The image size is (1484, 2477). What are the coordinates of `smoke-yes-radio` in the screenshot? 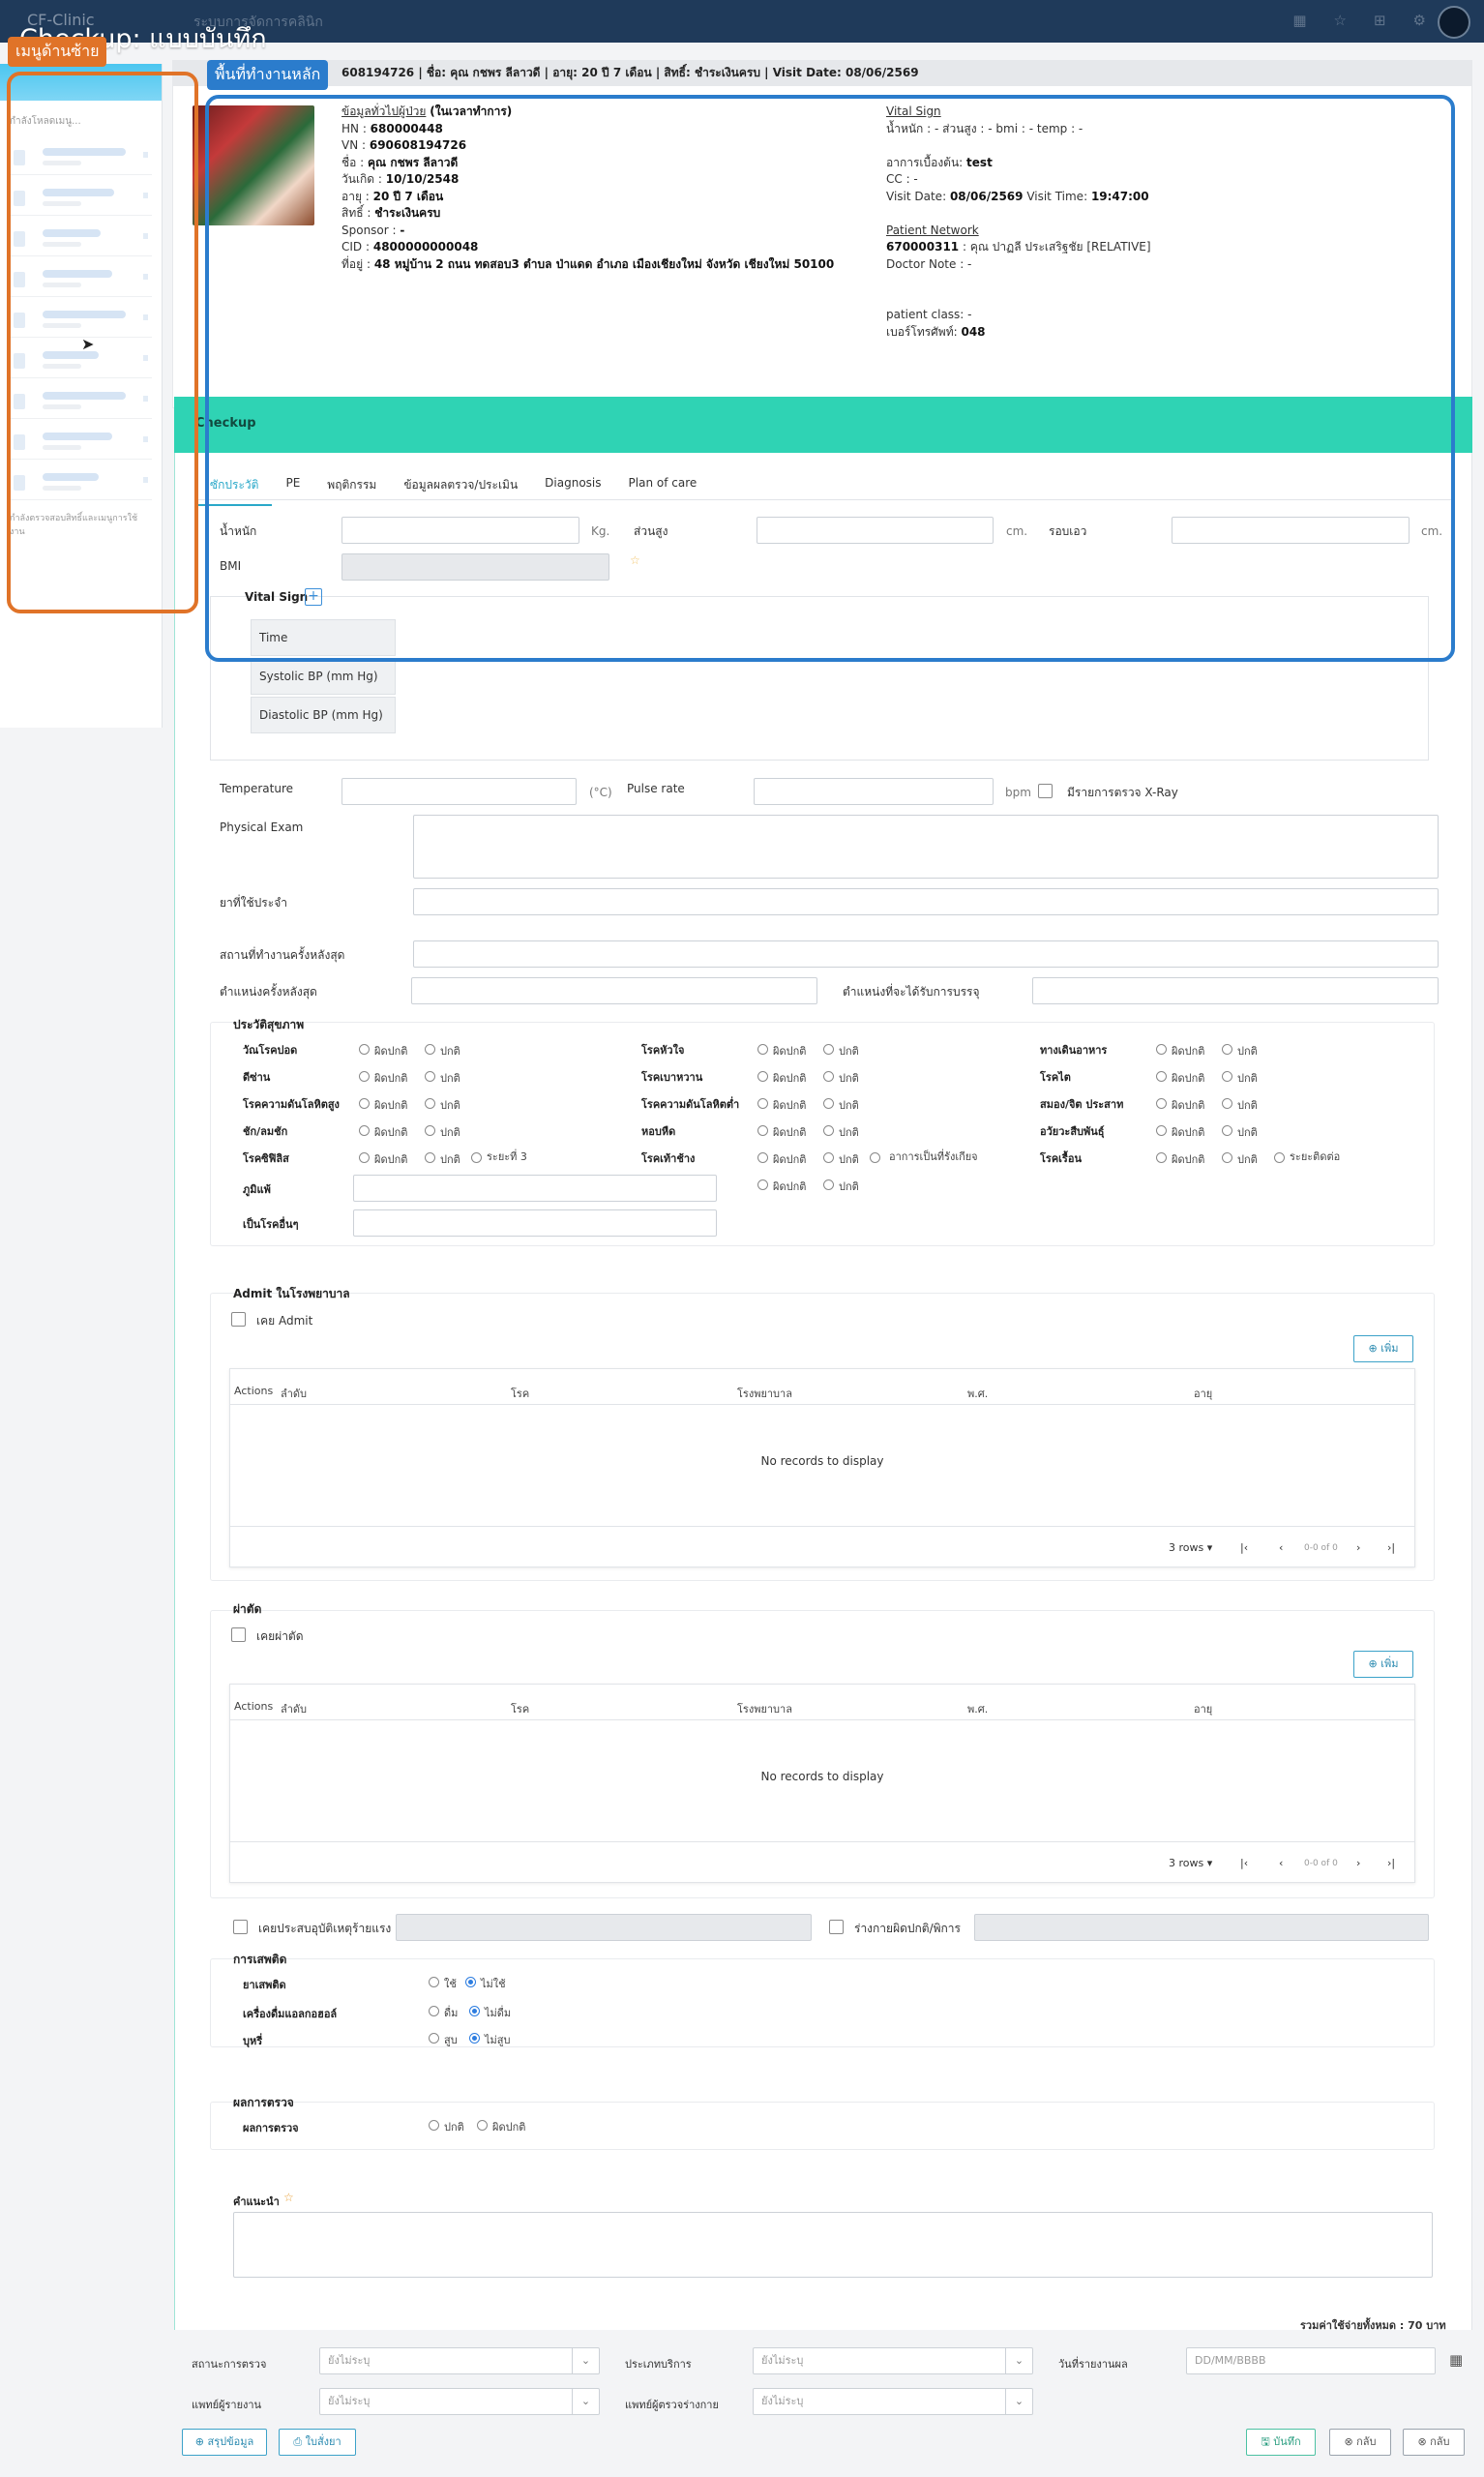 It's located at (434, 2038).